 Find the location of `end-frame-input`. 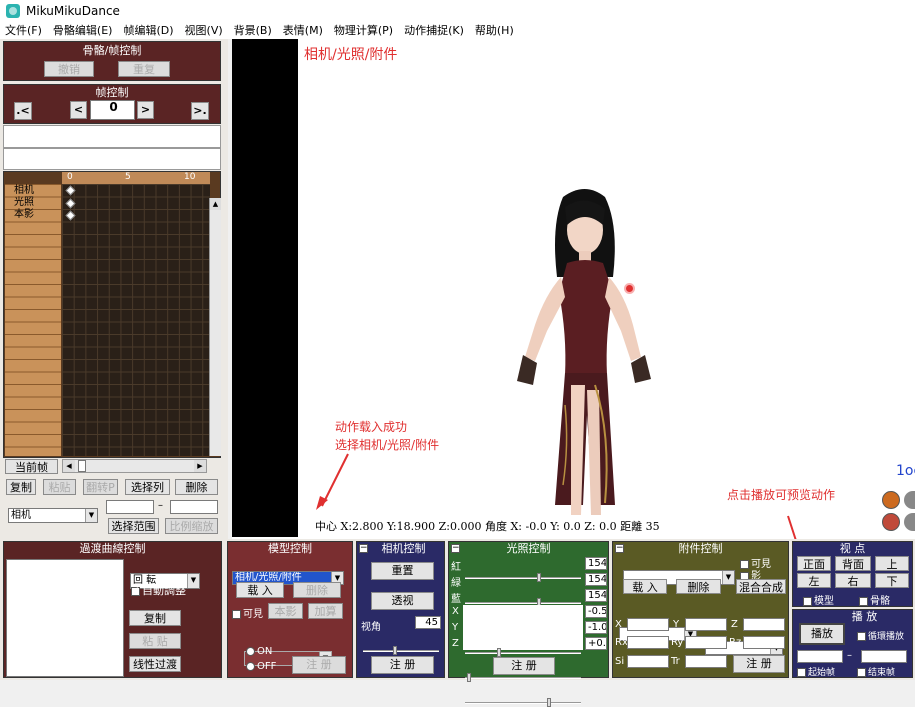

end-frame-input is located at coordinates (884, 656).